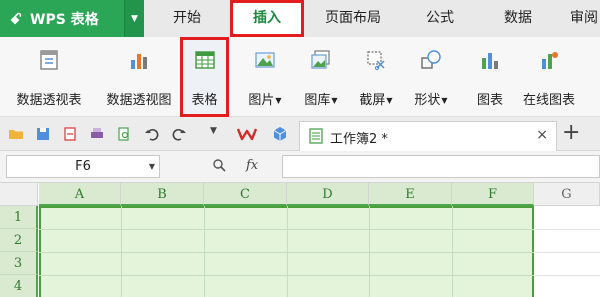 The width and height of the screenshot is (600, 297). Describe the element at coordinates (162, 194) in the screenshot. I see `column-header-b: B` at that location.